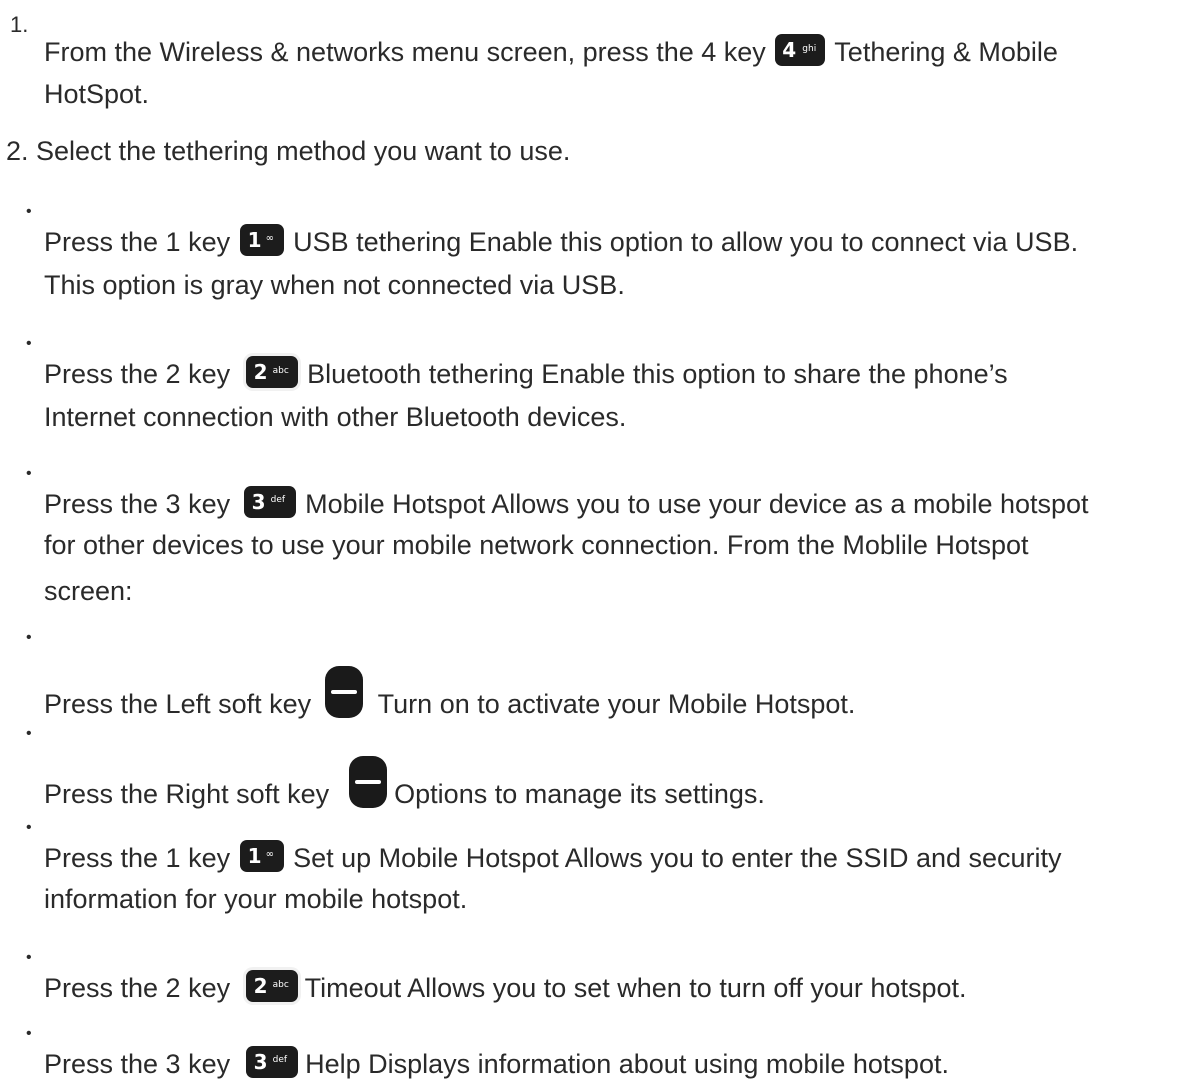 The width and height of the screenshot is (1201, 1079). I want to click on left-soft-text-before: Press the Left soft key, so click(178, 704).